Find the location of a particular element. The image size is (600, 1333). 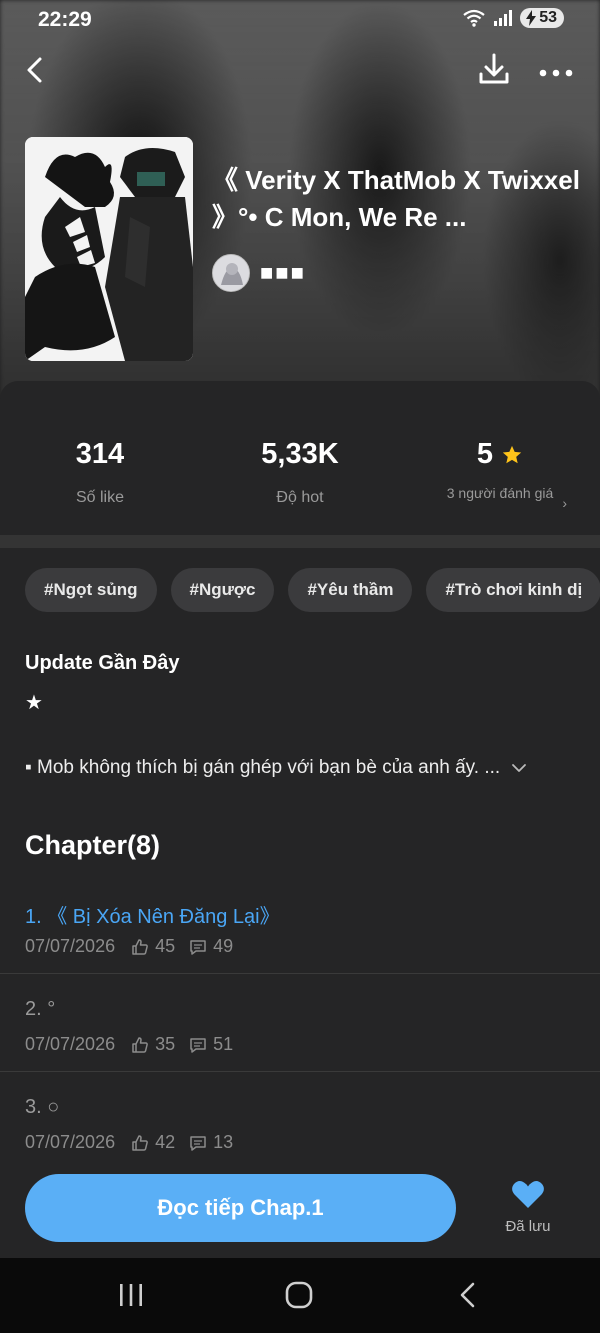

author-avatar is located at coordinates (231, 273).